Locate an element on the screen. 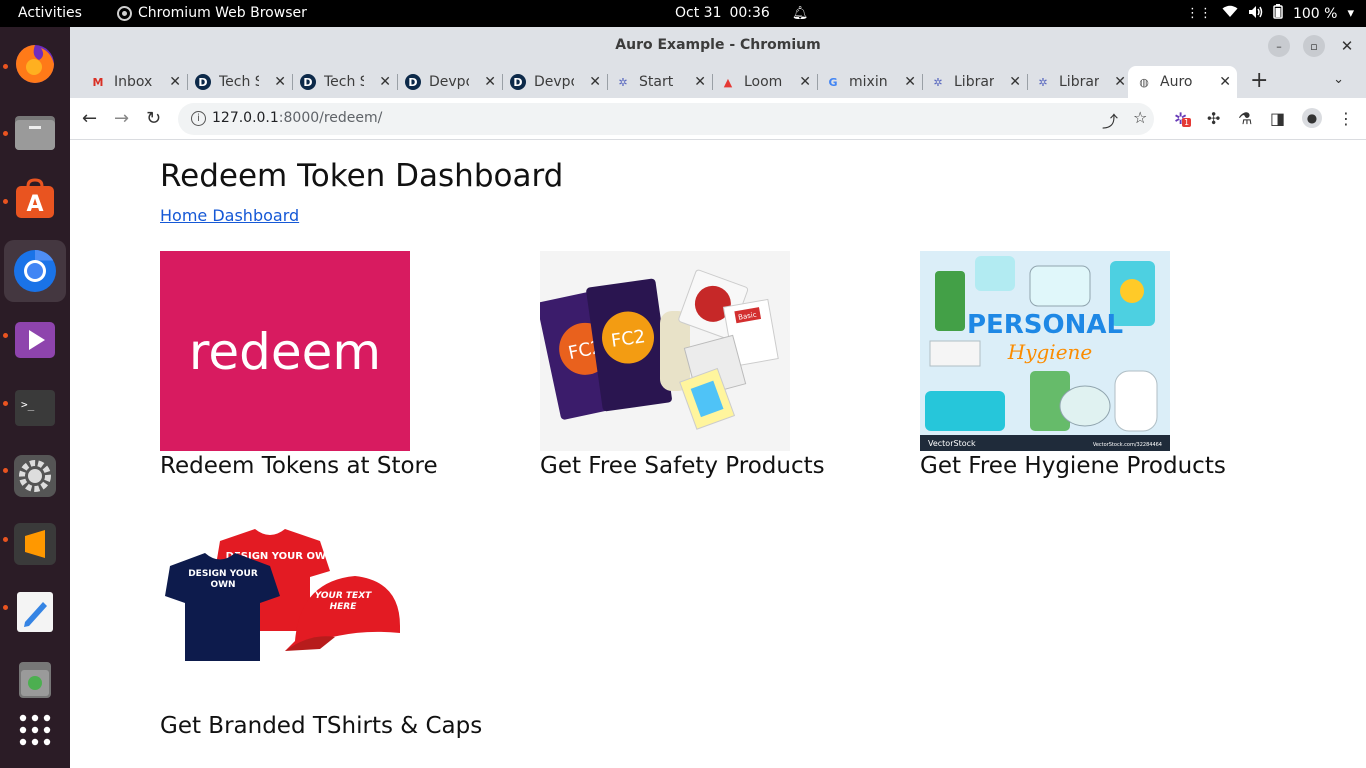  notification-bell-icon: 🔔︎ is located at coordinates (800, 13).